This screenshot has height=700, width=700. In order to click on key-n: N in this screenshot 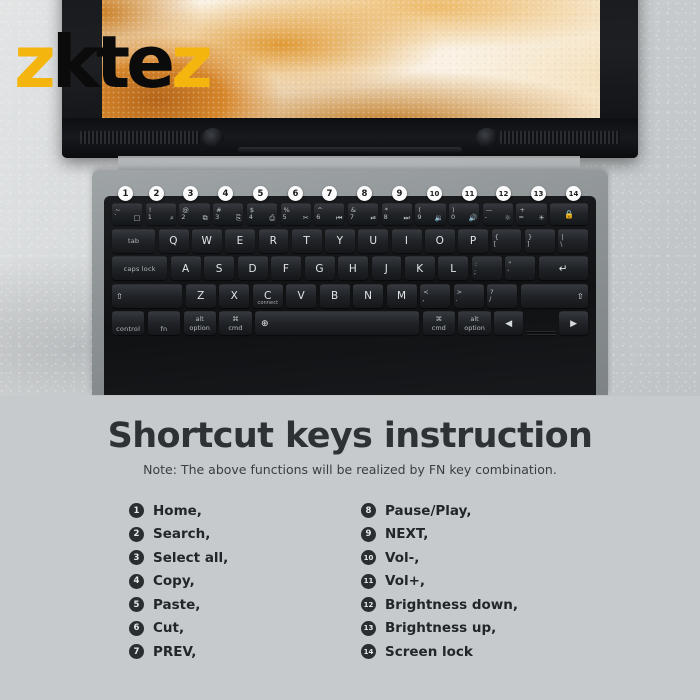, I will do `click(368, 295)`.